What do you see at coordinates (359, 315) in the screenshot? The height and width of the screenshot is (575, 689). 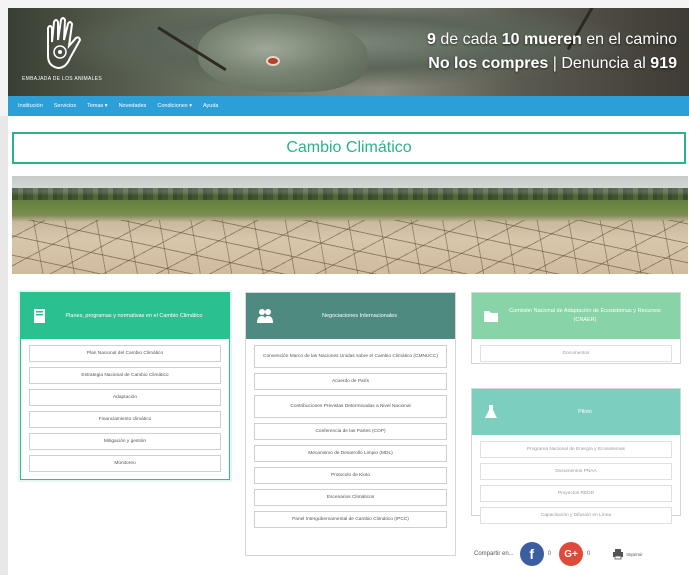 I see `card-title: Negociaciones Internacionales` at bounding box center [359, 315].